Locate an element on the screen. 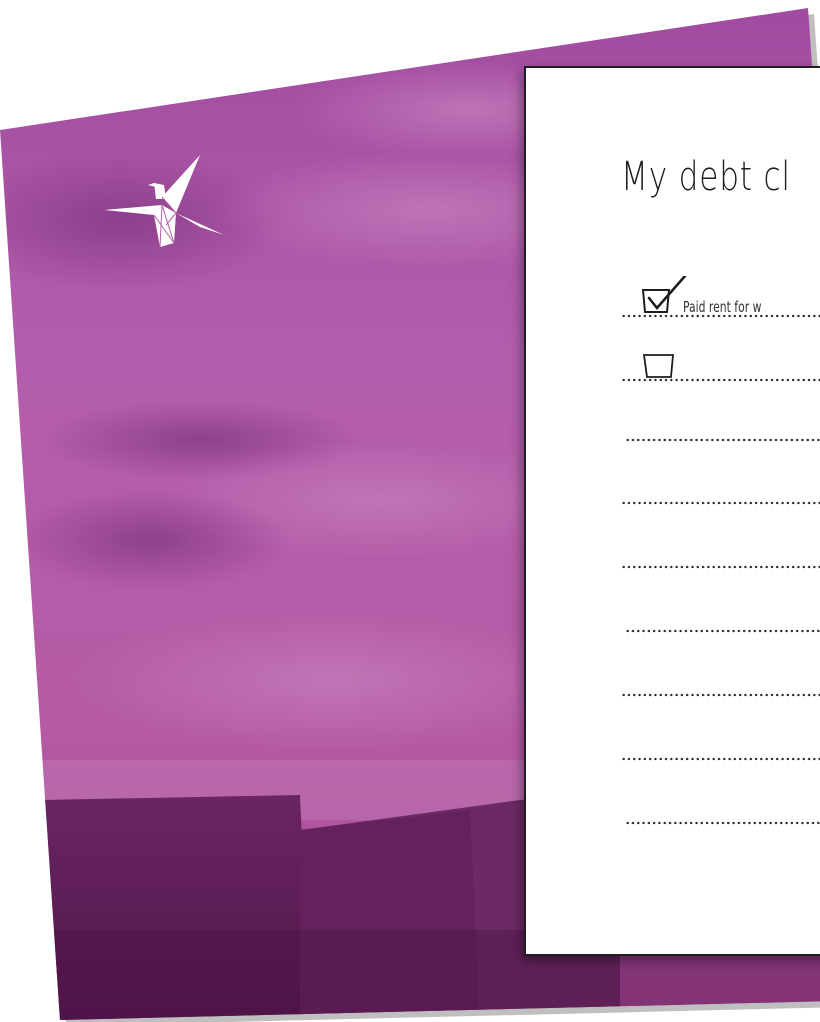  checkbox-empty-icon is located at coordinates (659, 366).